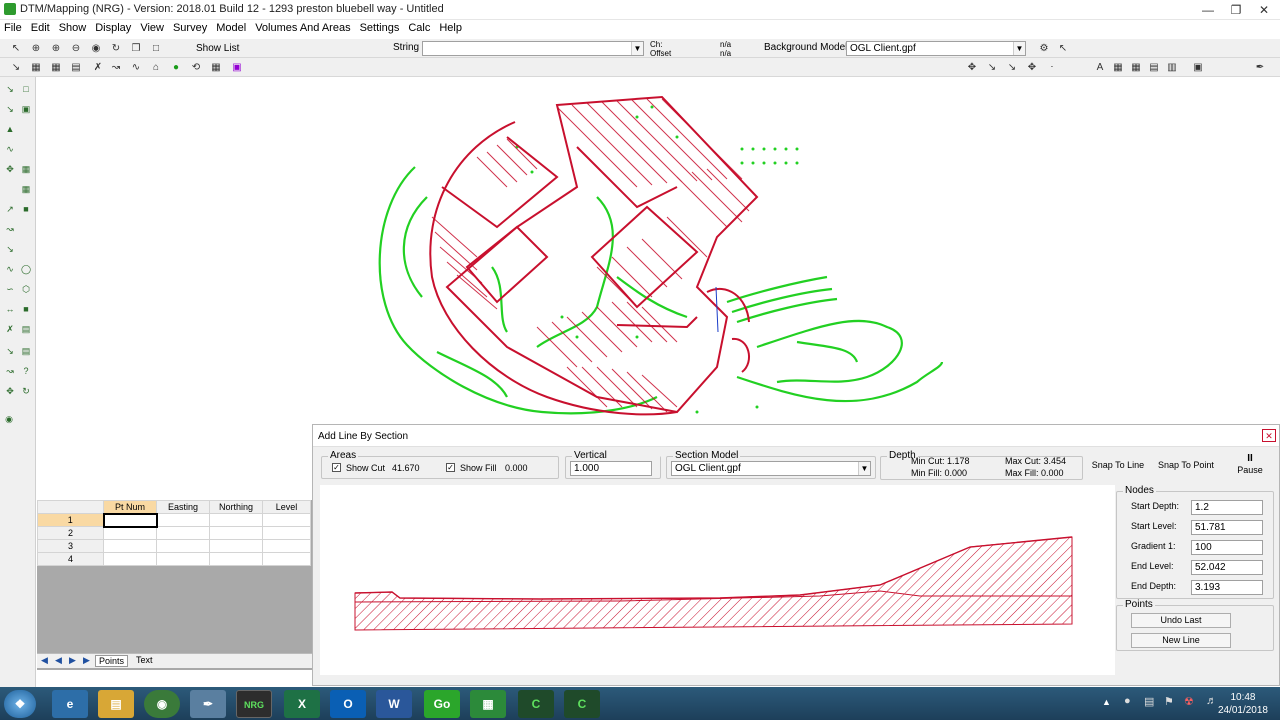 The width and height of the screenshot is (1280, 720). Describe the element at coordinates (1227, 507) in the screenshot. I see `start-depth-input: 1.2` at that location.